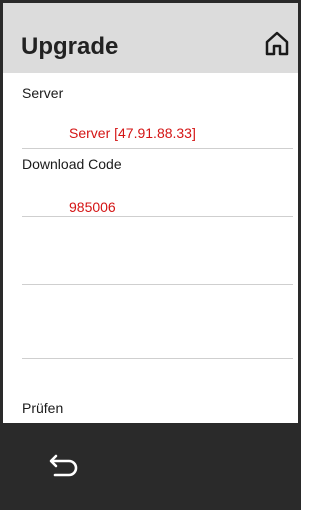 This screenshot has height=510, width=320. Describe the element at coordinates (43, 93) in the screenshot. I see `server-label: Server` at that location.